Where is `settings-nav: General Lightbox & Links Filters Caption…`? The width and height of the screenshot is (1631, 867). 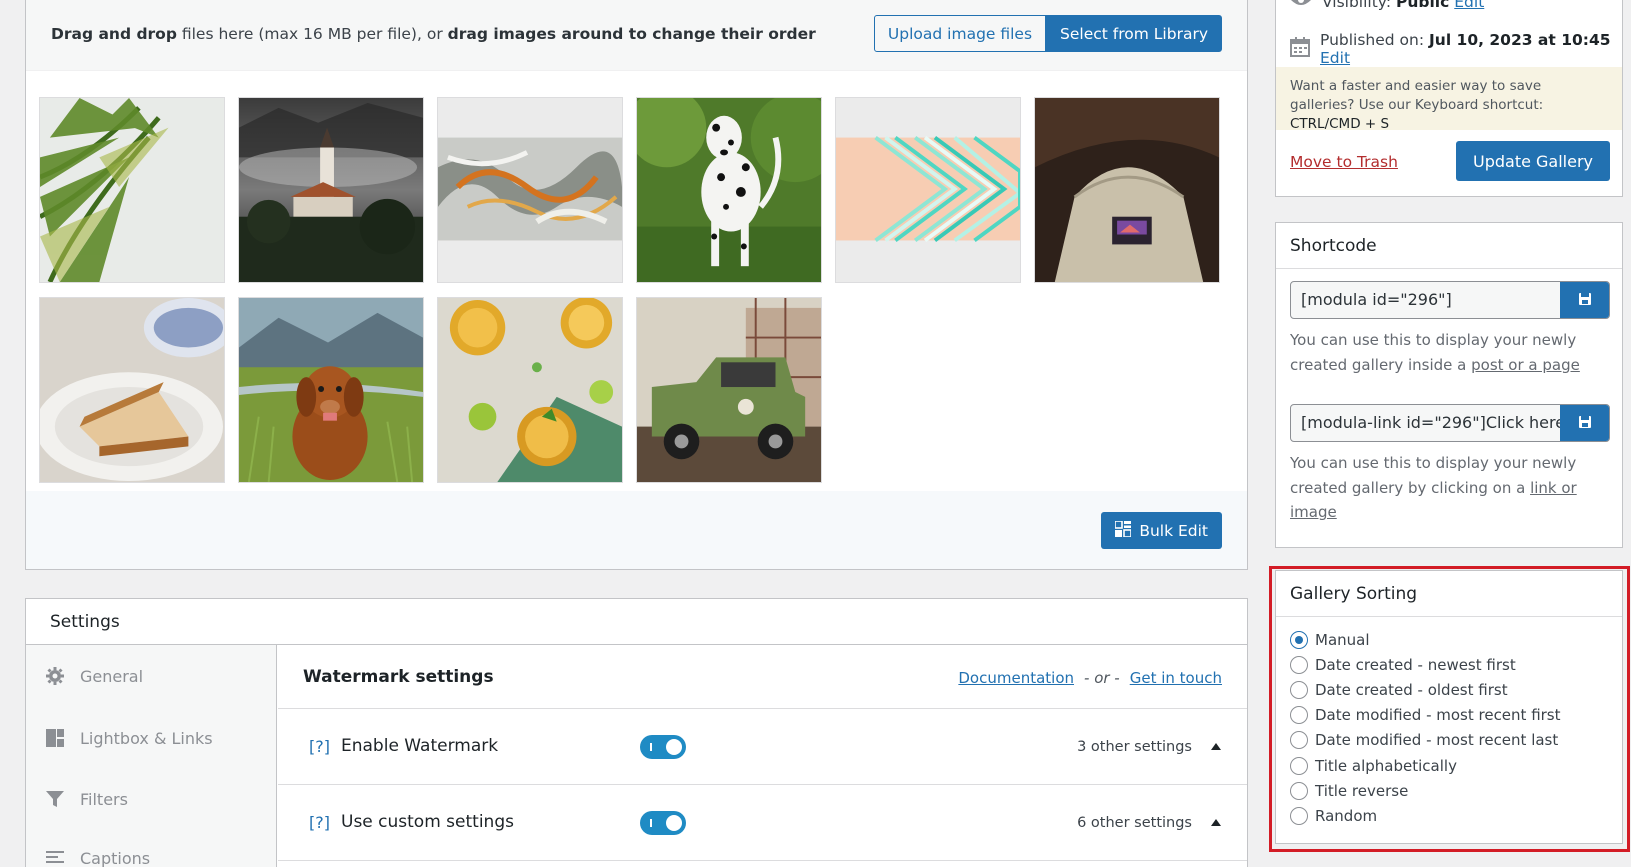 settings-nav: General Lightbox & Links Filters Caption… is located at coordinates (151, 756).